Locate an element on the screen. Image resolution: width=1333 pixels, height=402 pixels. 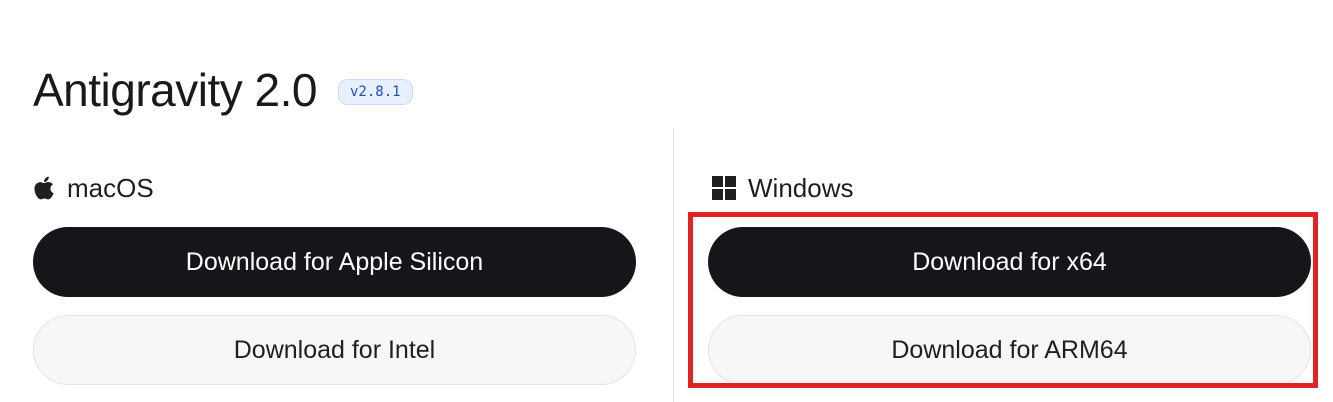
download-apple-silicon-button: Download for Apple Silicon is located at coordinates (334, 262).